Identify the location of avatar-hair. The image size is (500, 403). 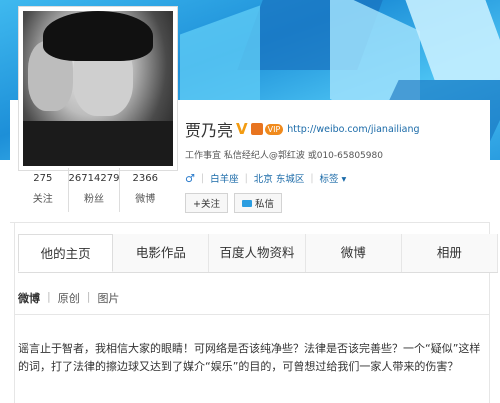
(98, 36).